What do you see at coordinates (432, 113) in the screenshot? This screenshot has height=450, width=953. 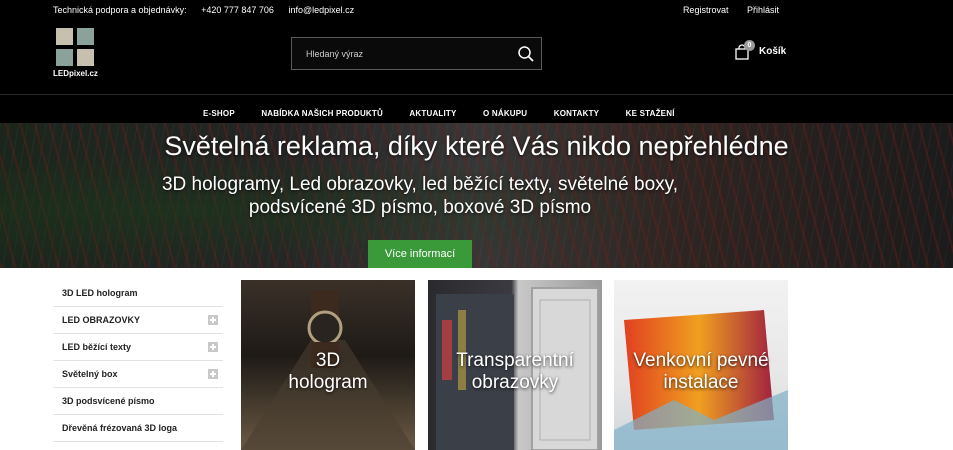 I see `nav-item-news: AKTUALITY` at bounding box center [432, 113].